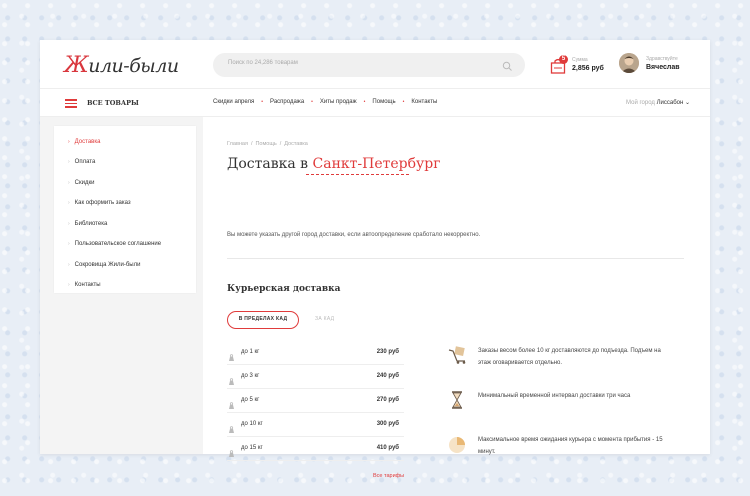 The image size is (750, 496). I want to click on nav-link: Контакты, so click(424, 102).